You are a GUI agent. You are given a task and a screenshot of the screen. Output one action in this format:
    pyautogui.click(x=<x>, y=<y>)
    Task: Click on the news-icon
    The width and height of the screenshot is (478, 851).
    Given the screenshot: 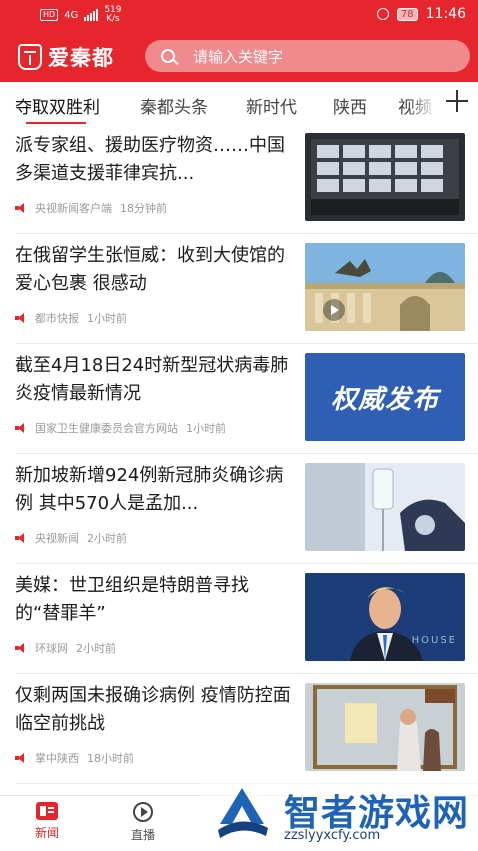 What is the action you would take?
    pyautogui.click(x=47, y=811)
    